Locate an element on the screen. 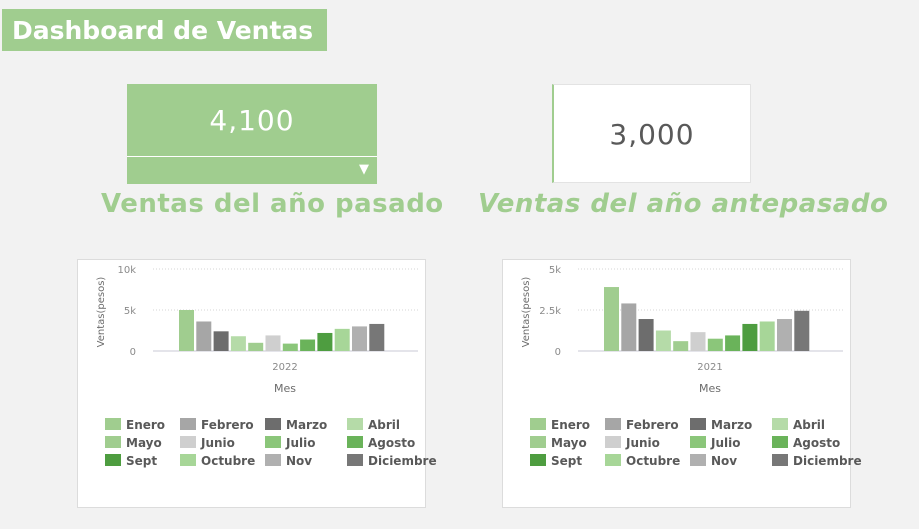 This screenshot has width=919, height=529. y-tick-label: 2.5k is located at coordinates (550, 311).